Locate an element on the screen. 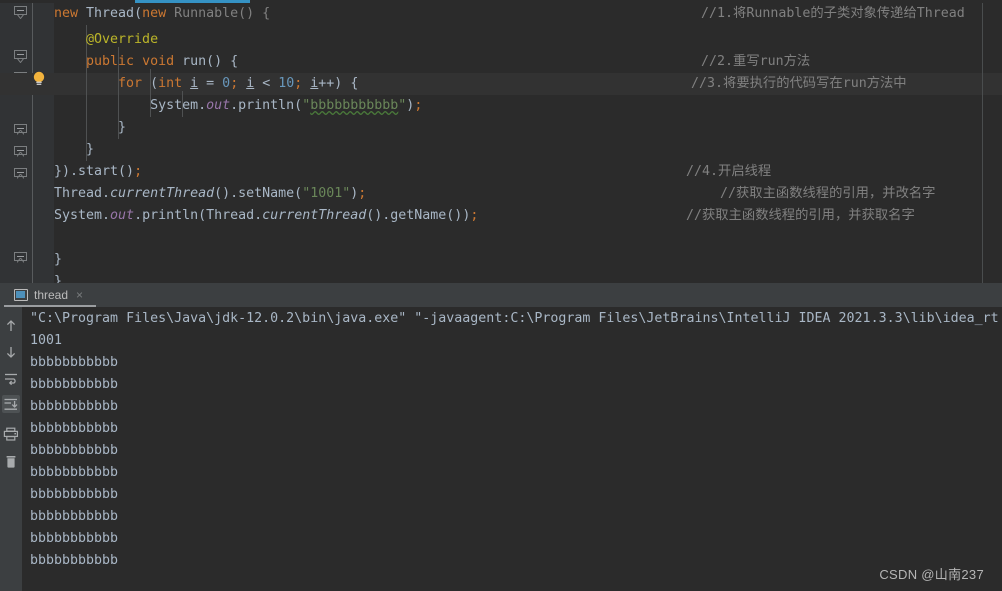 The height and width of the screenshot is (591, 1002). code-line: public void run() { is located at coordinates (528, 62).